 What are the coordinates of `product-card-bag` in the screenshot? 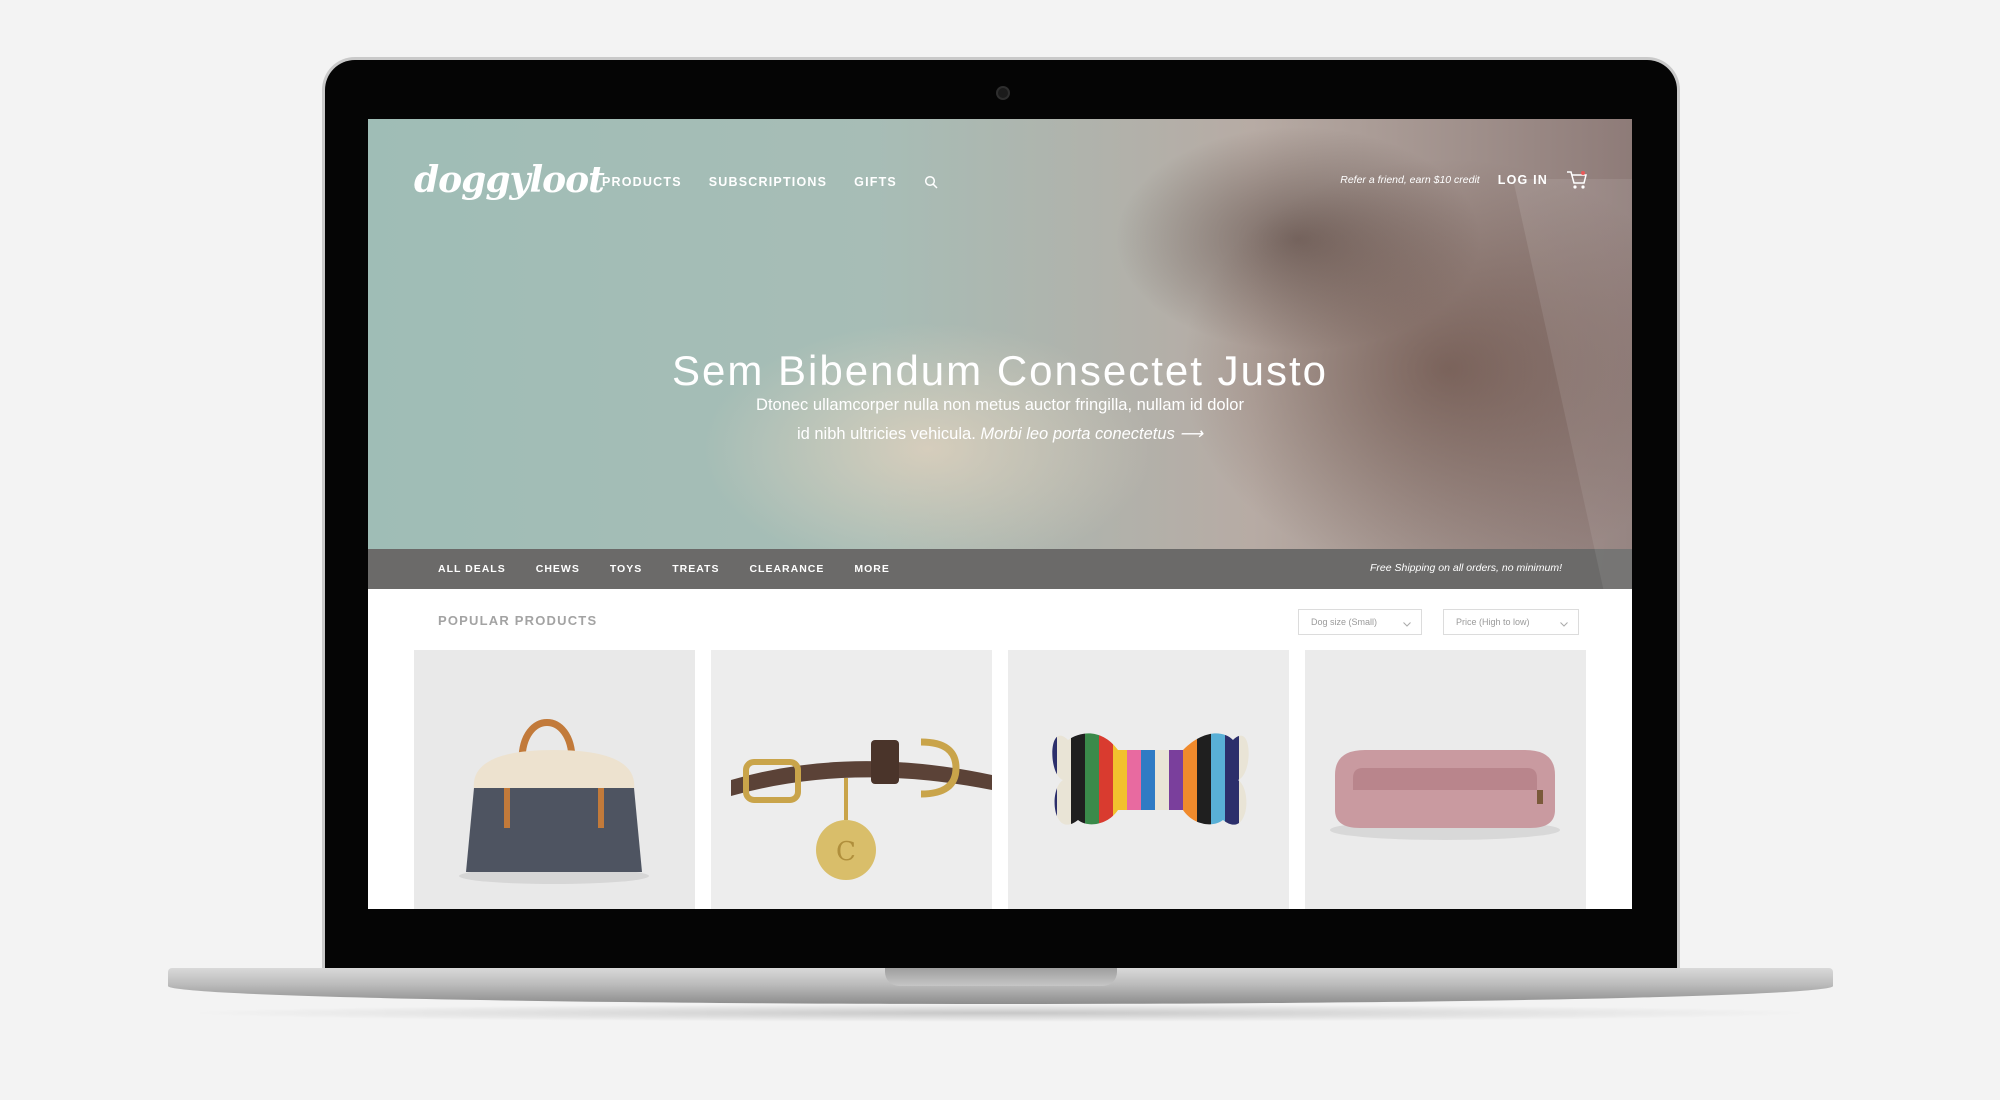 It's located at (554, 779).